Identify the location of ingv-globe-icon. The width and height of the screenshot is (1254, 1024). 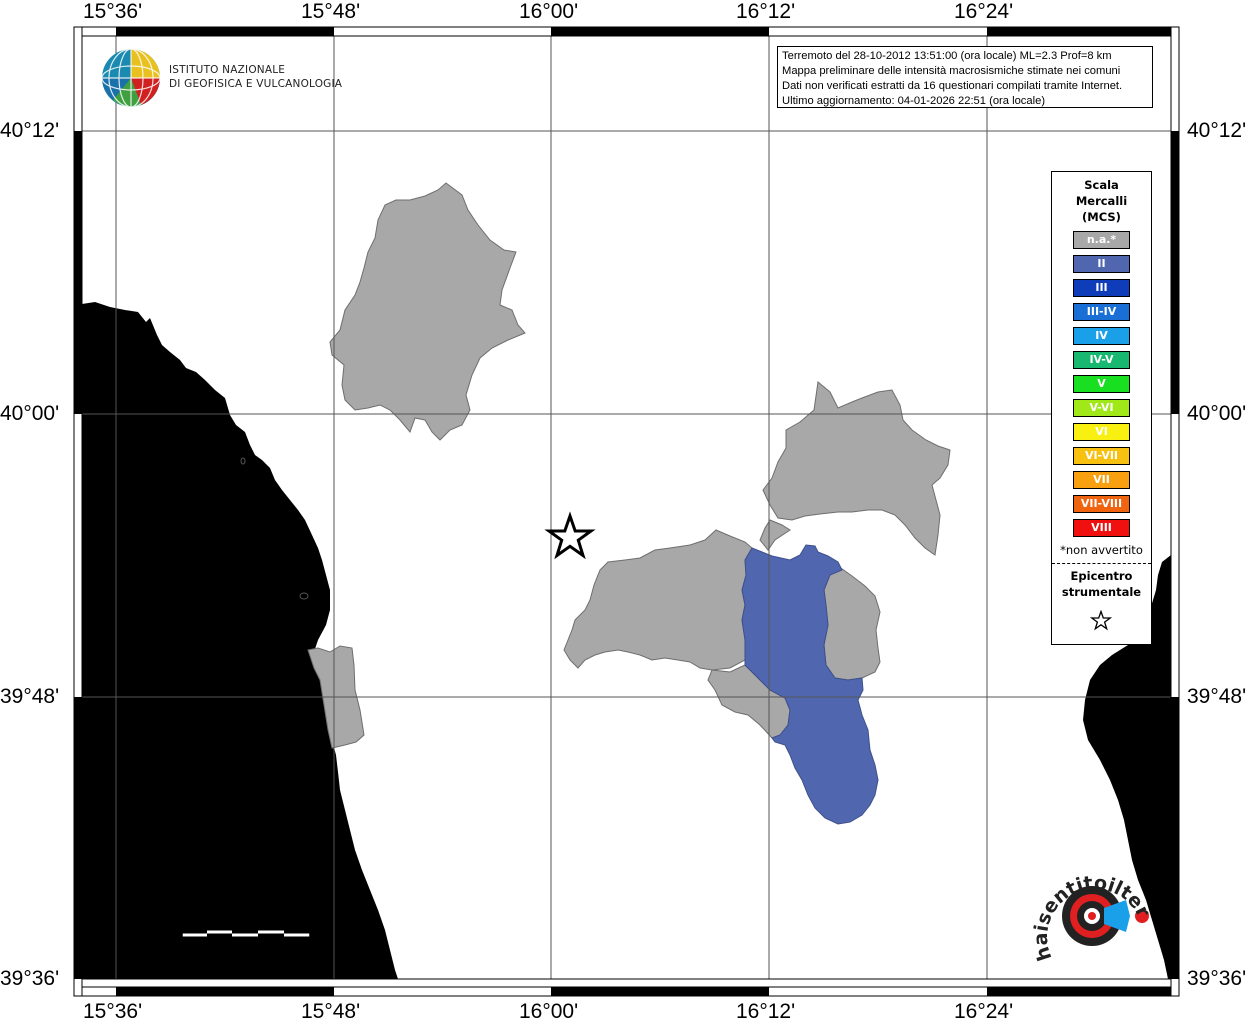
(131, 78).